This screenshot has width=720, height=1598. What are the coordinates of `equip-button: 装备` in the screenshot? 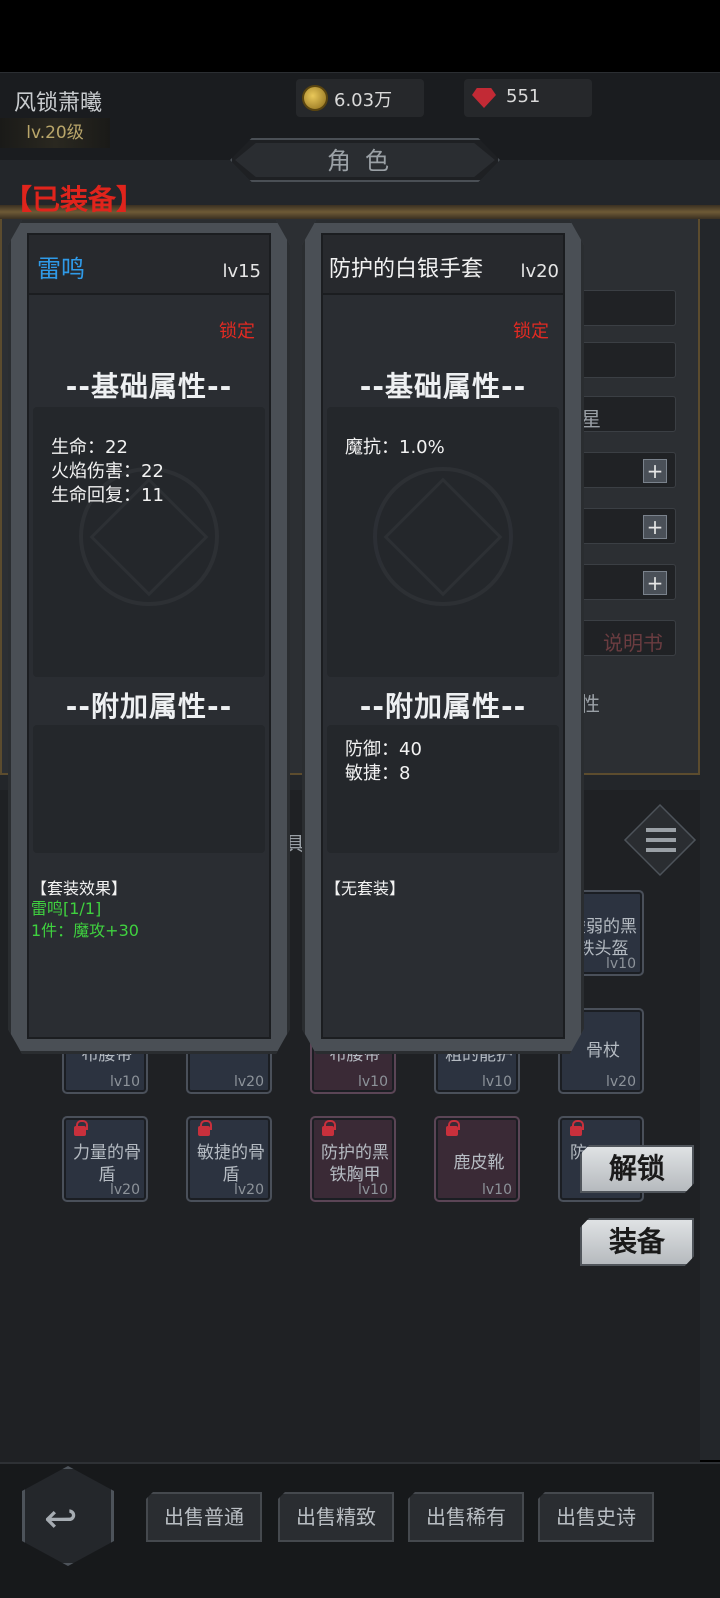 It's located at (637, 1242).